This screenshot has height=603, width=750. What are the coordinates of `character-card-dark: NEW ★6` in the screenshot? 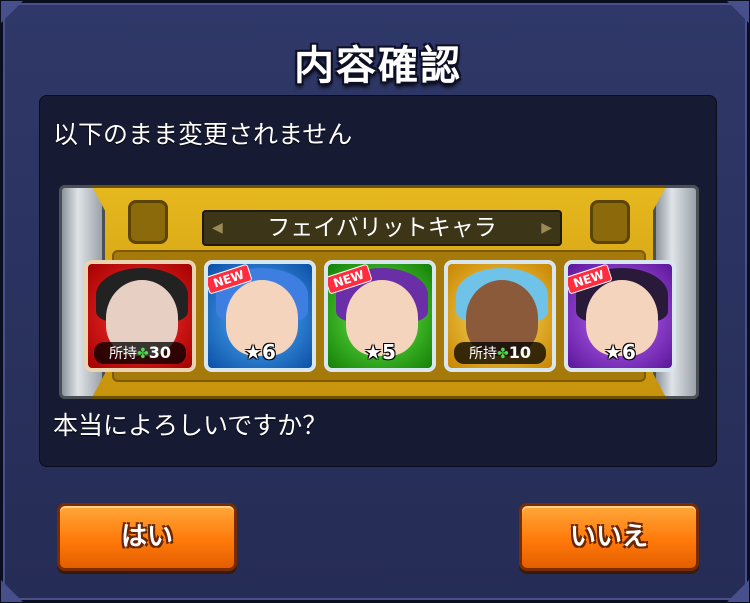 It's located at (620, 316).